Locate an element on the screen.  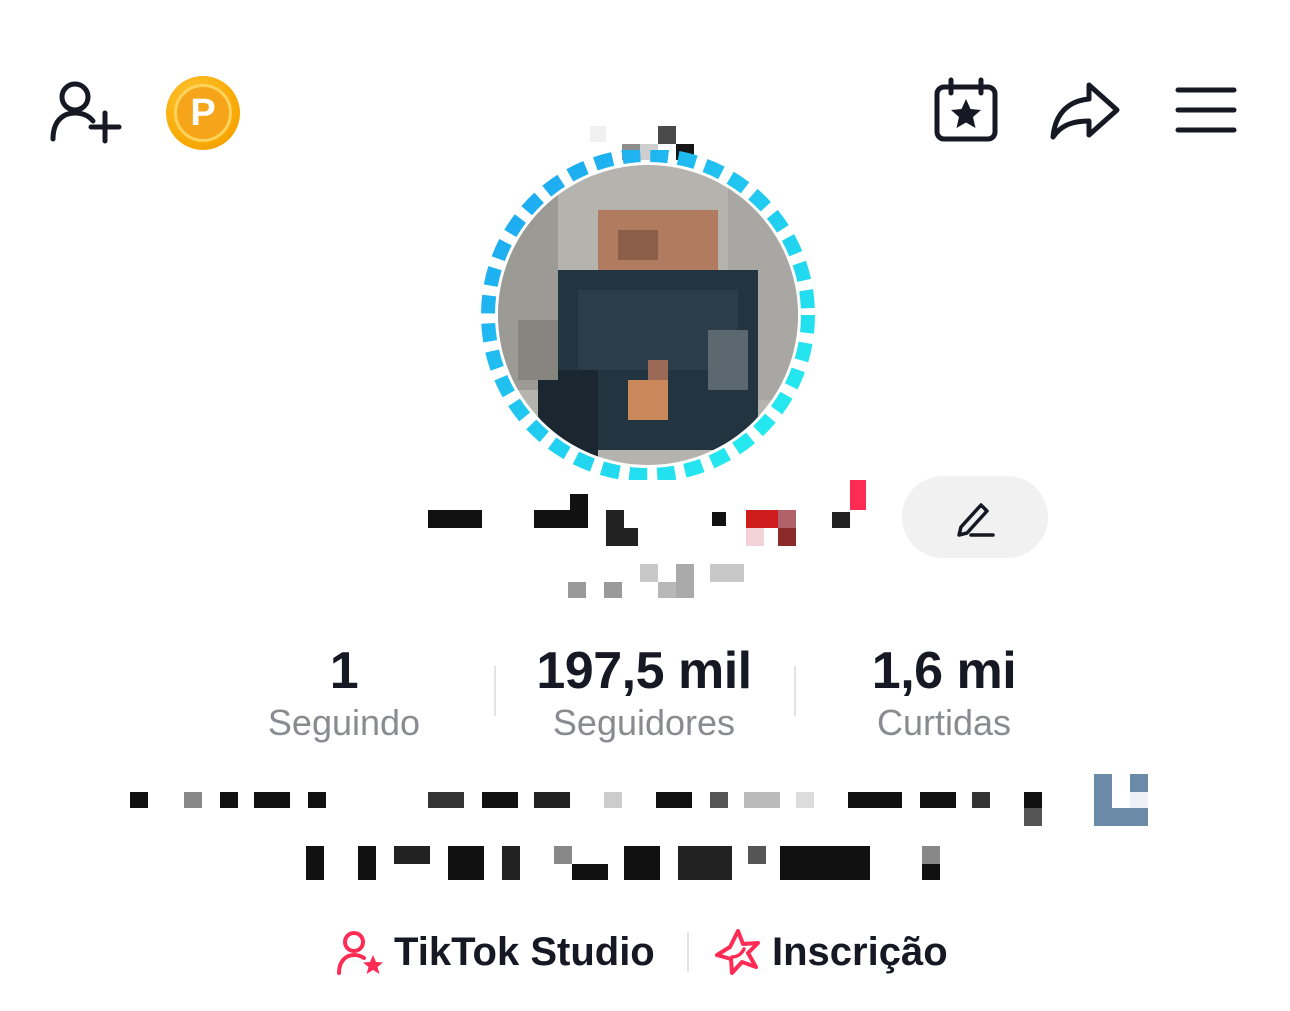
profile-links: TikTok Studio Inscrição is located at coordinates (650, 952).